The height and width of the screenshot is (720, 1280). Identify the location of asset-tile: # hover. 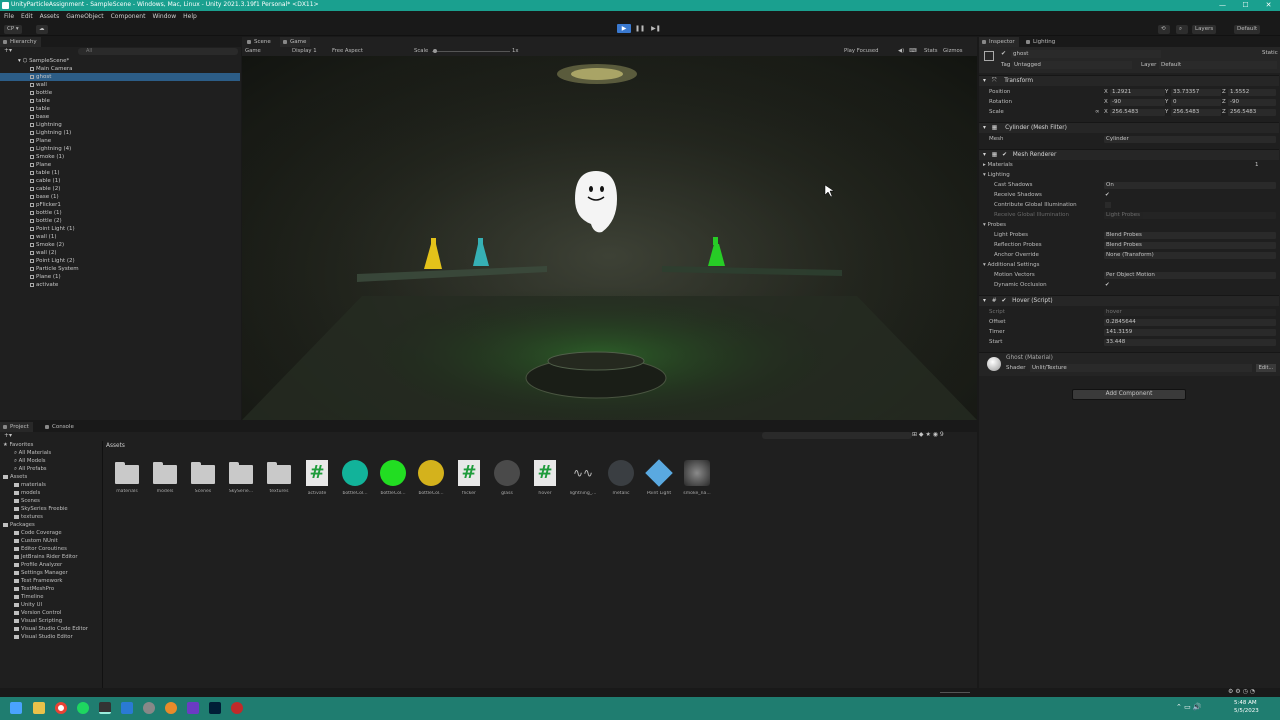
(545, 480).